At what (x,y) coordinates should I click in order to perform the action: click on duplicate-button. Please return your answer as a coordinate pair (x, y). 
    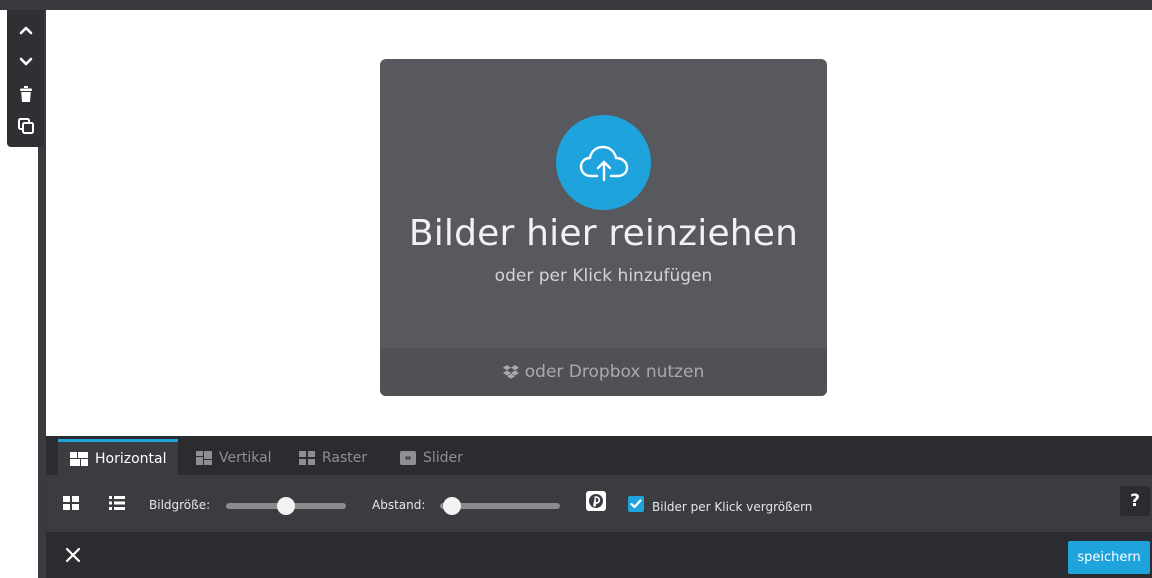
    Looking at the image, I should click on (26, 126).